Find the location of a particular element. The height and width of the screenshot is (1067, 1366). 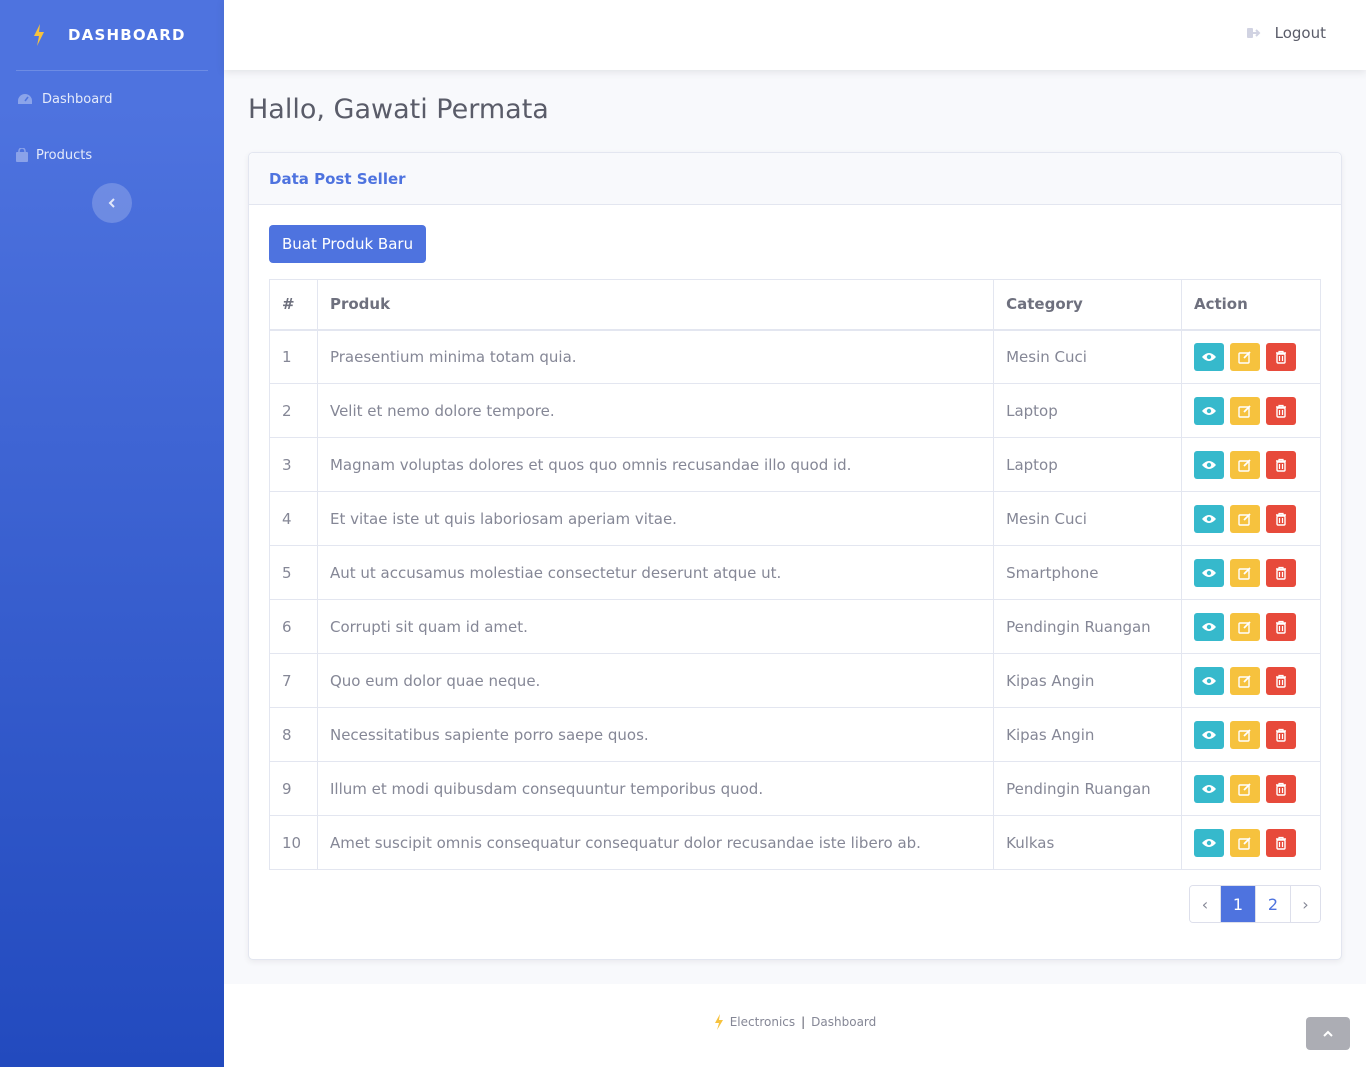

sidebar-item-dashboard: Dashboard is located at coordinates (112, 99).